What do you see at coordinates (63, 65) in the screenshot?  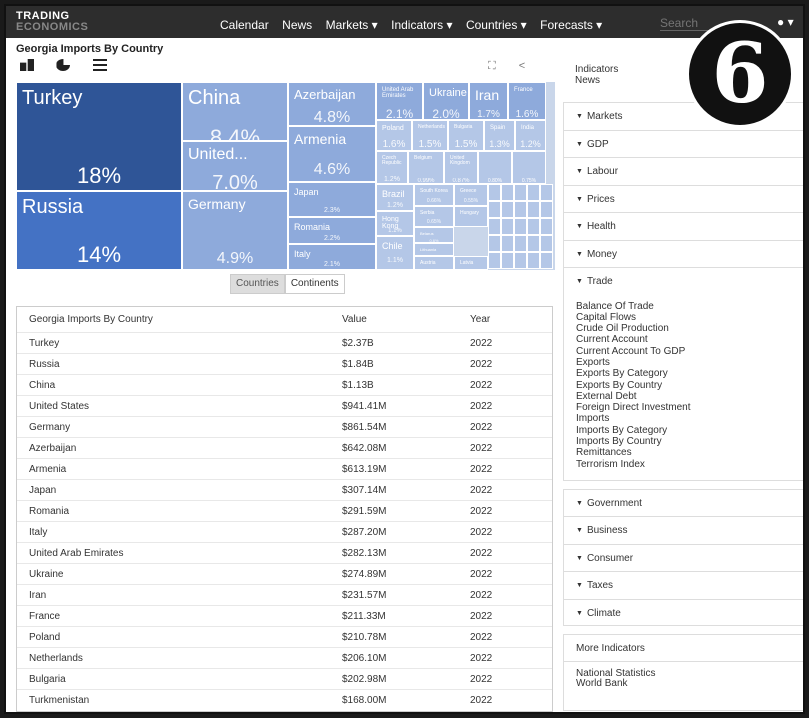 I see `pie-chart-icon` at bounding box center [63, 65].